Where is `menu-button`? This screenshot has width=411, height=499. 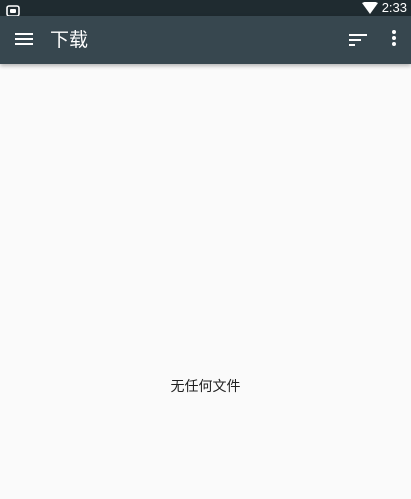
menu-button is located at coordinates (24, 40).